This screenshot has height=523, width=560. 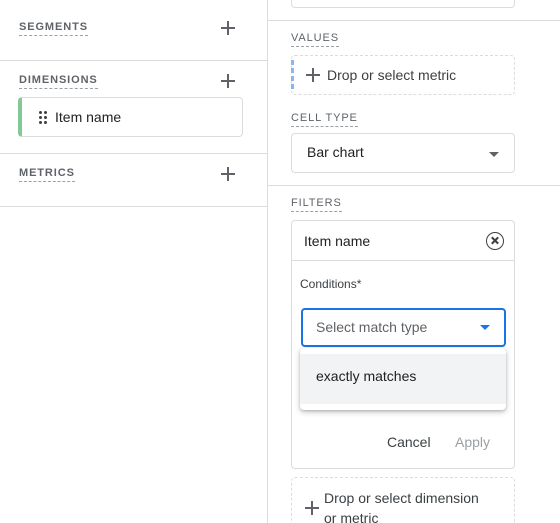 I want to click on add-dimension-icon, so click(x=228, y=81).